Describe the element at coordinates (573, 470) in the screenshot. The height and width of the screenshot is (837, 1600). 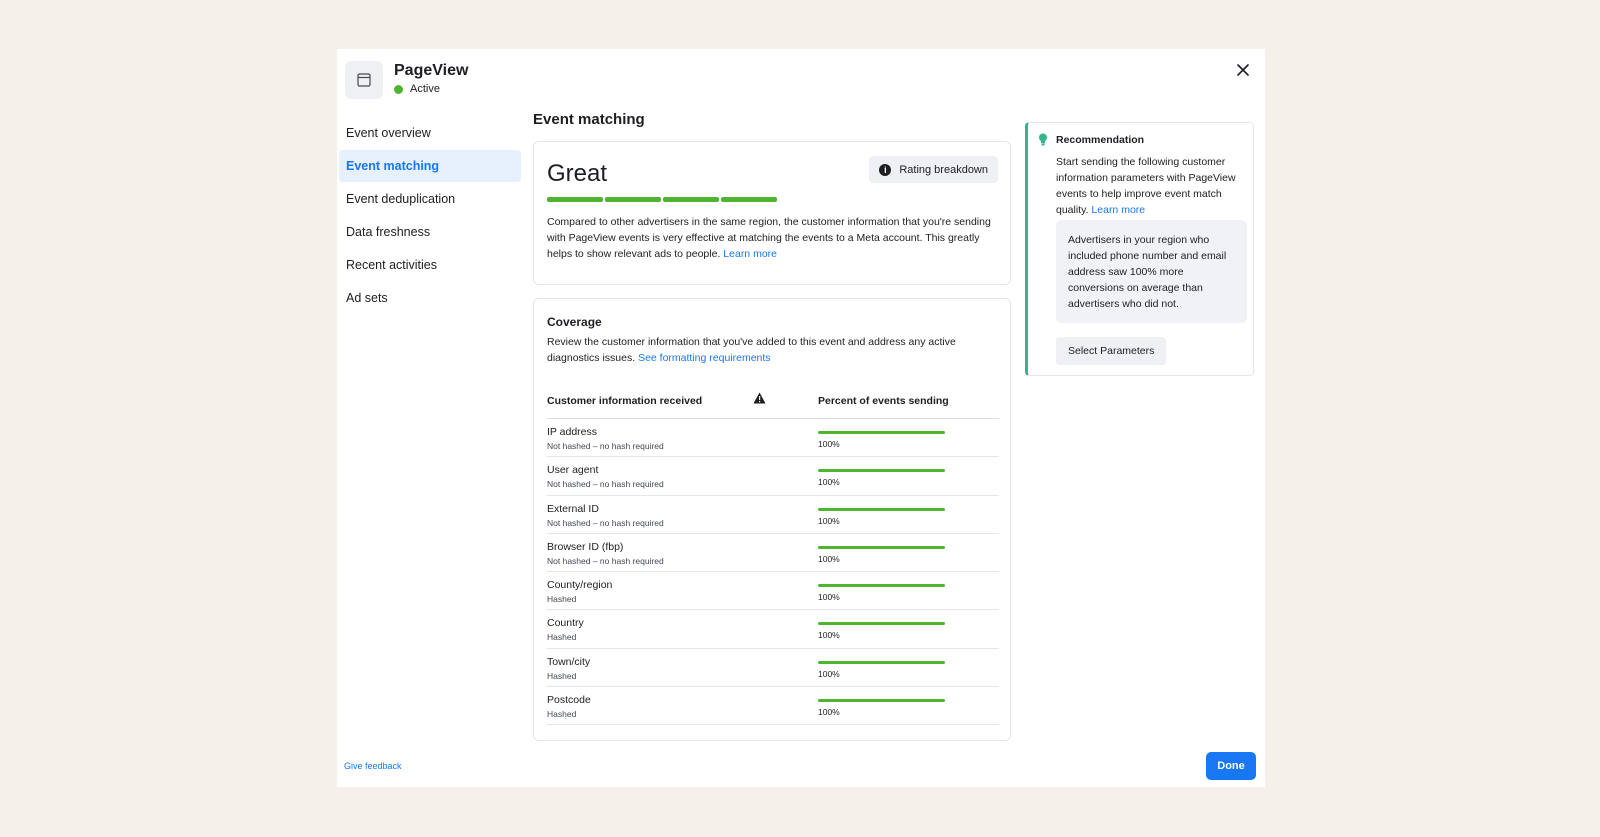
I see `param-name: User agent` at that location.